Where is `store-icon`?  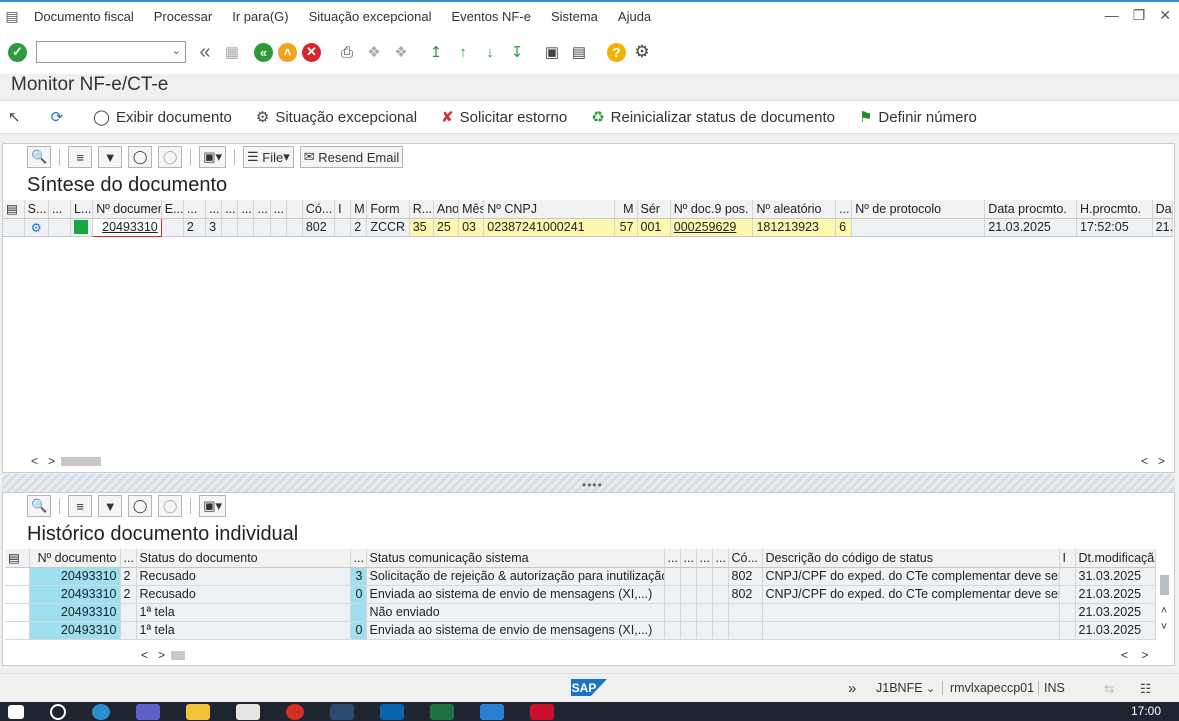 store-icon is located at coordinates (248, 711).